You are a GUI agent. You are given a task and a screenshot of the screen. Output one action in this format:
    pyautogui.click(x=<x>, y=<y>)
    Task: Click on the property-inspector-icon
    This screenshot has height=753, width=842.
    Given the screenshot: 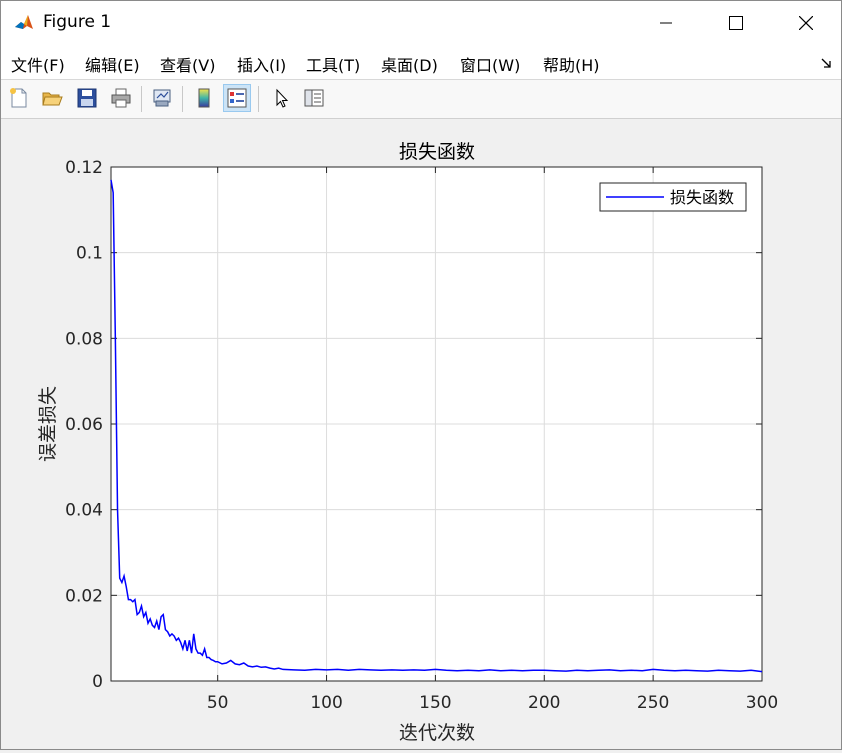 What is the action you would take?
    pyautogui.click(x=314, y=98)
    